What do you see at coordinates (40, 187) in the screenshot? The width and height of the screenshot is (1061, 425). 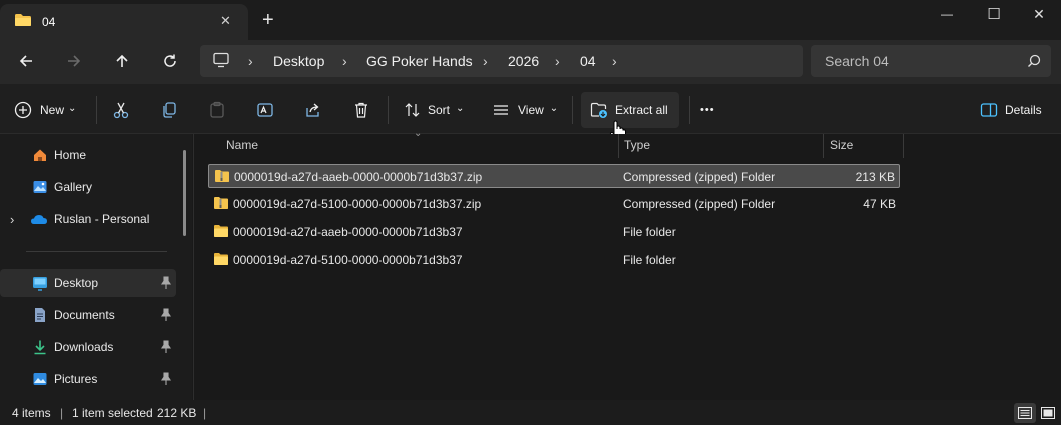 I see `gallery-icon` at bounding box center [40, 187].